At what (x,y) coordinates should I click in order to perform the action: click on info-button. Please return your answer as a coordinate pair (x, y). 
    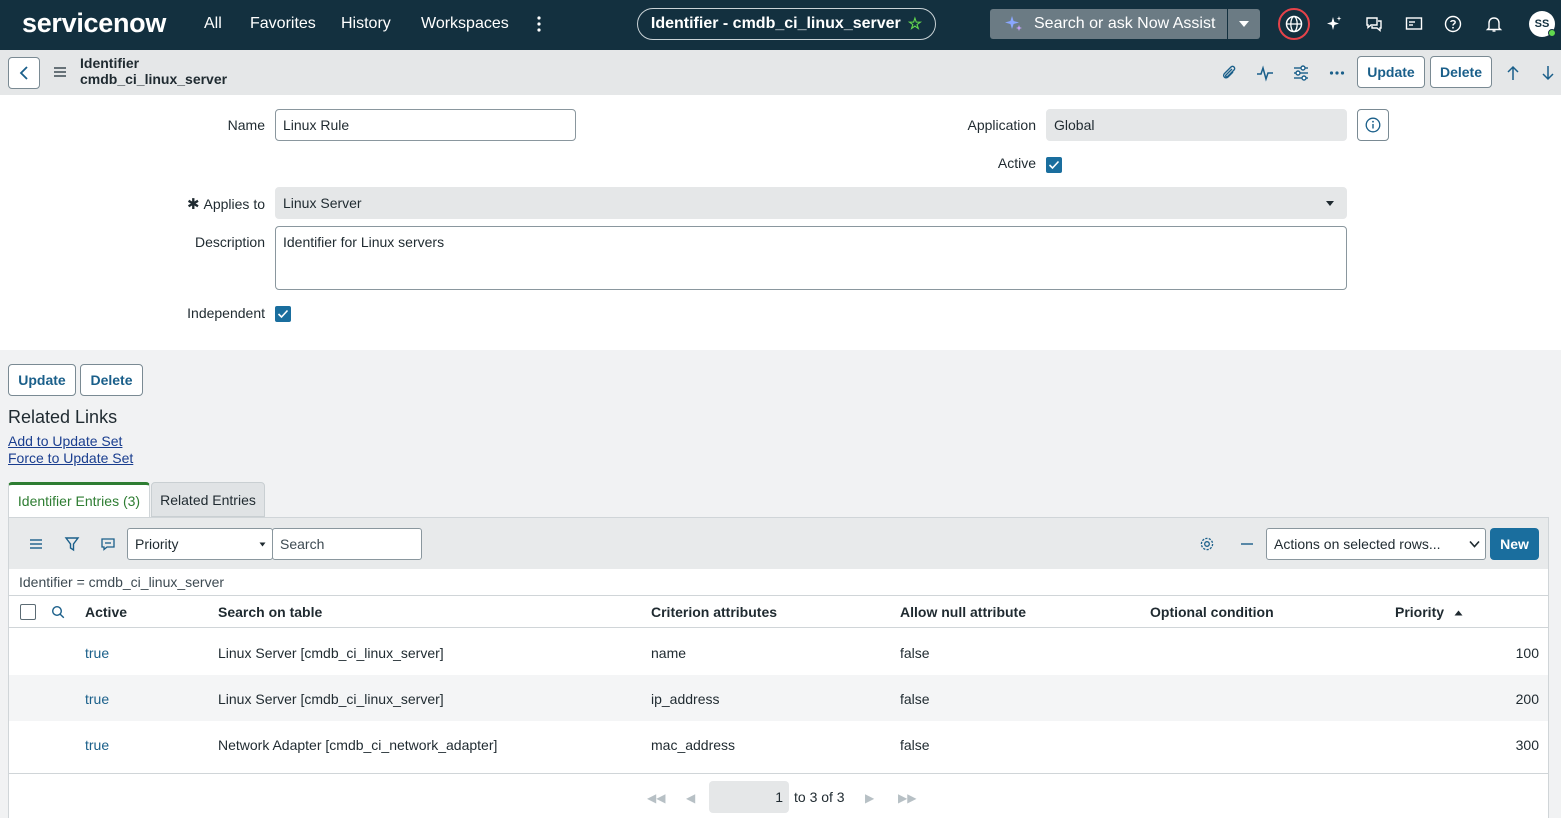
    Looking at the image, I should click on (1373, 125).